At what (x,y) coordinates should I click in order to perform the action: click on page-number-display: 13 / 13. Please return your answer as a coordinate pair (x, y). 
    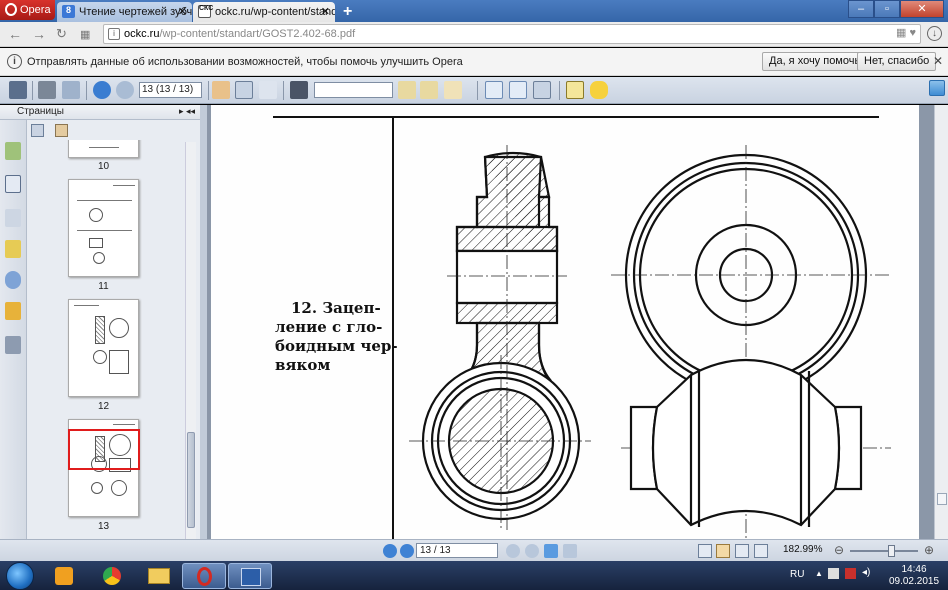
    Looking at the image, I should click on (457, 550).